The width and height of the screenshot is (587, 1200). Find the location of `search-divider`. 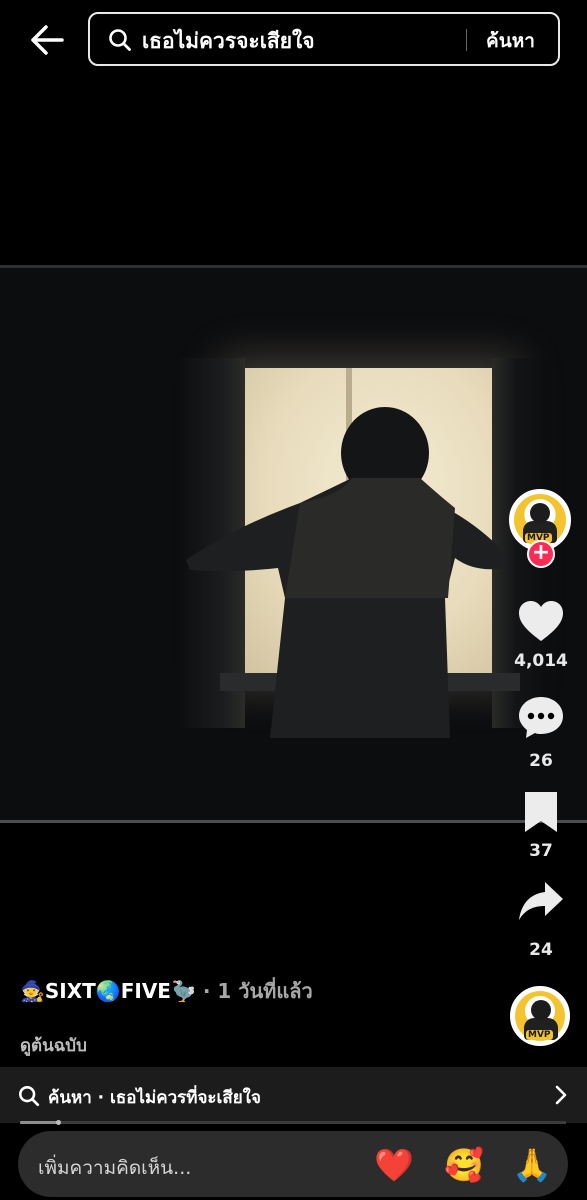

search-divider is located at coordinates (466, 40).